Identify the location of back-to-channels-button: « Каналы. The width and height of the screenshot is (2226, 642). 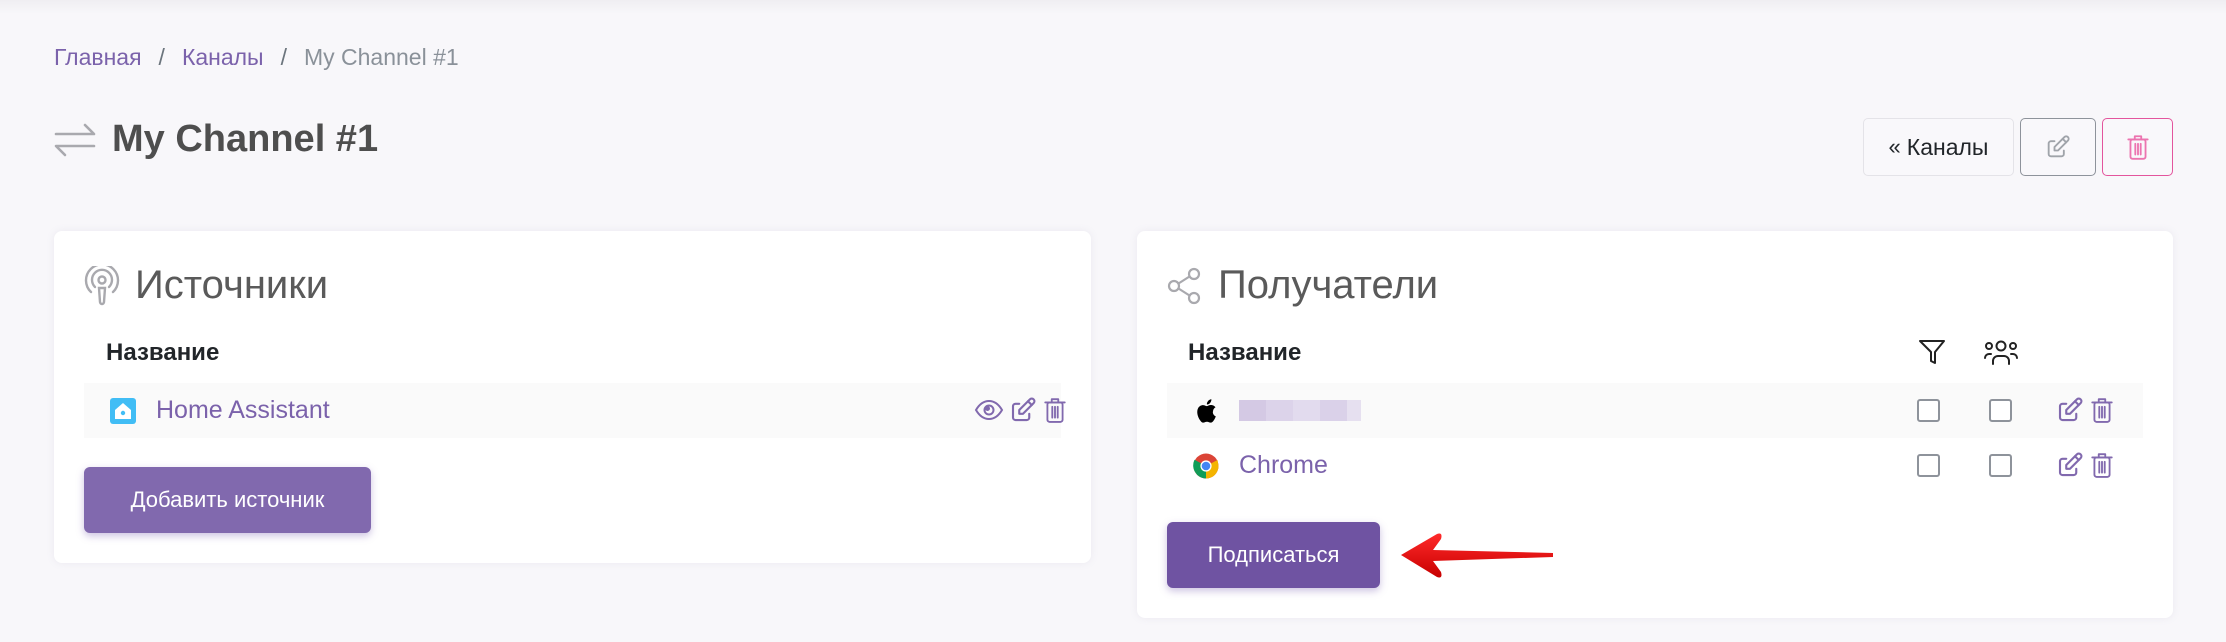
(1938, 147).